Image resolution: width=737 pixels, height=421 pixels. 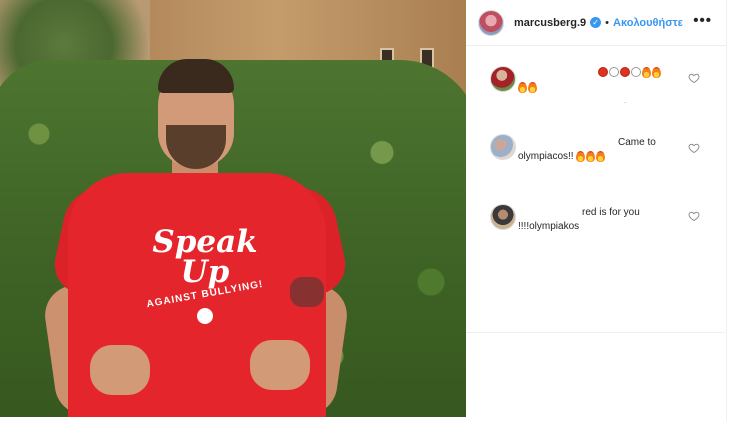 I want to click on post-header: marcusberg.9 ✓ • Ακολουθήστε •••, so click(x=596, y=23).